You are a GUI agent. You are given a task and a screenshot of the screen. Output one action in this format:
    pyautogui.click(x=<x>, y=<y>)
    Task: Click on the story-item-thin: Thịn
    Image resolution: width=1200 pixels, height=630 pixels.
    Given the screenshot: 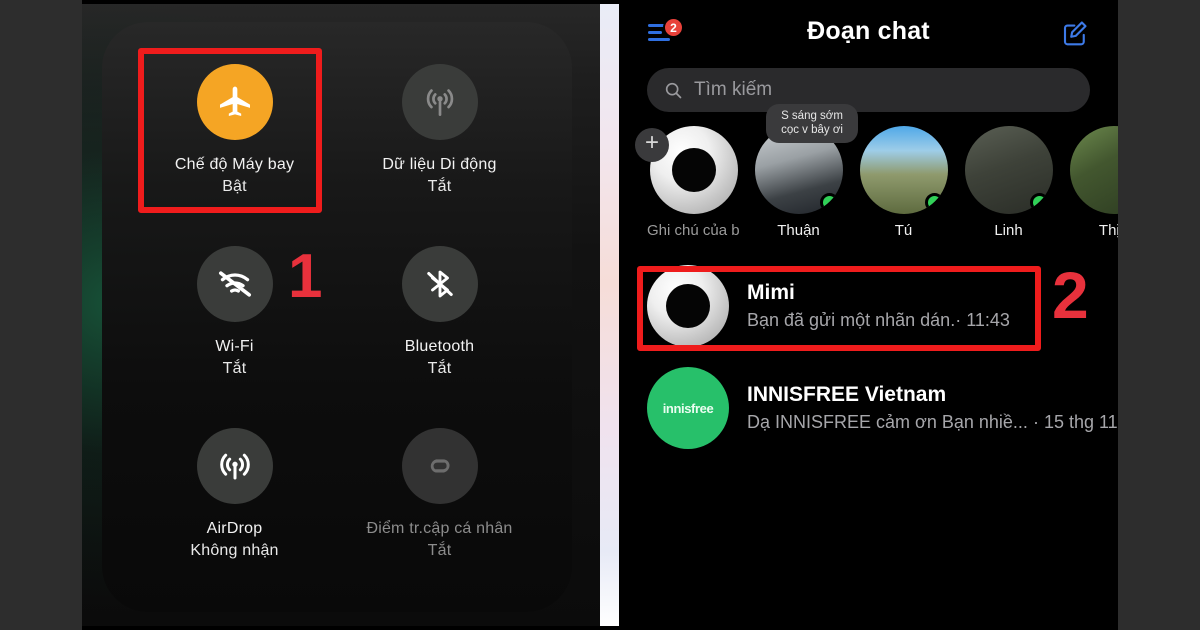 What is the action you would take?
    pyautogui.click(x=1092, y=182)
    